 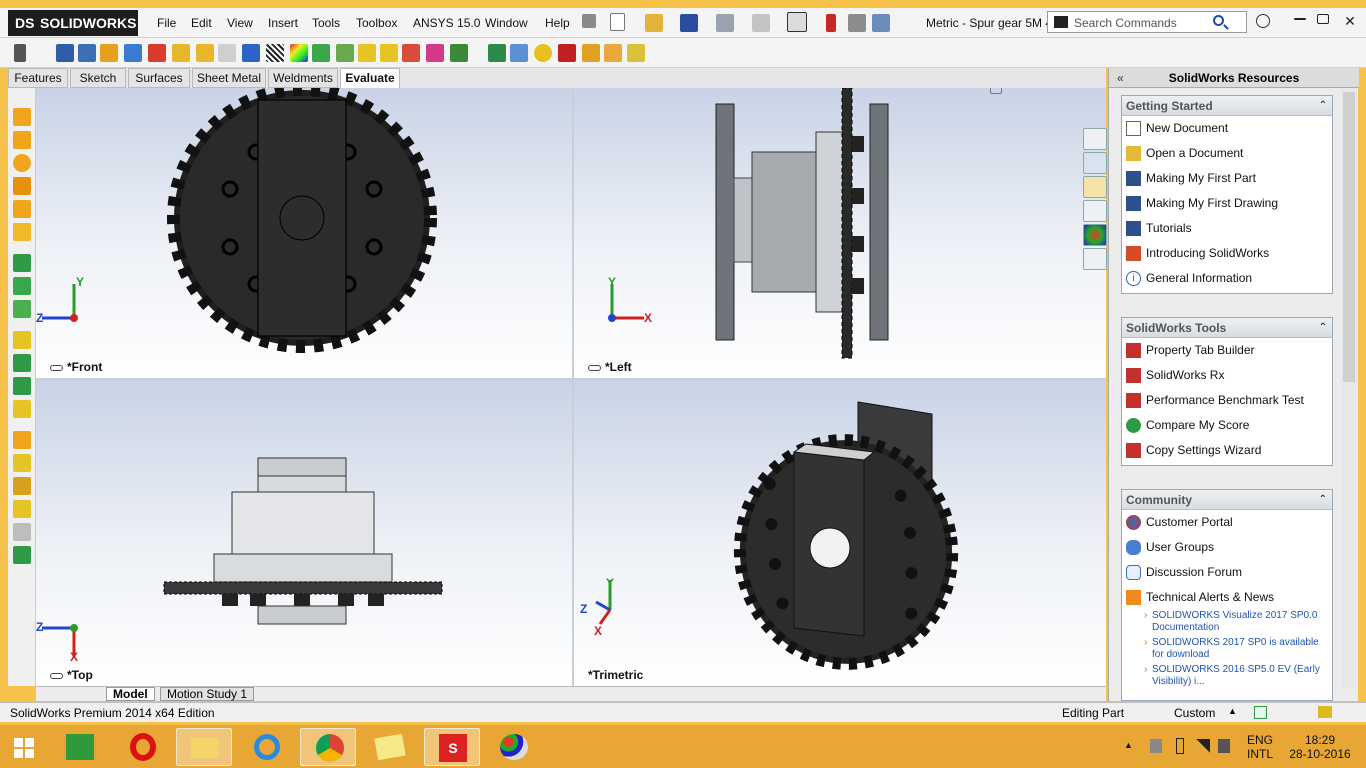 I want to click on home-icon, so click(x=1095, y=139).